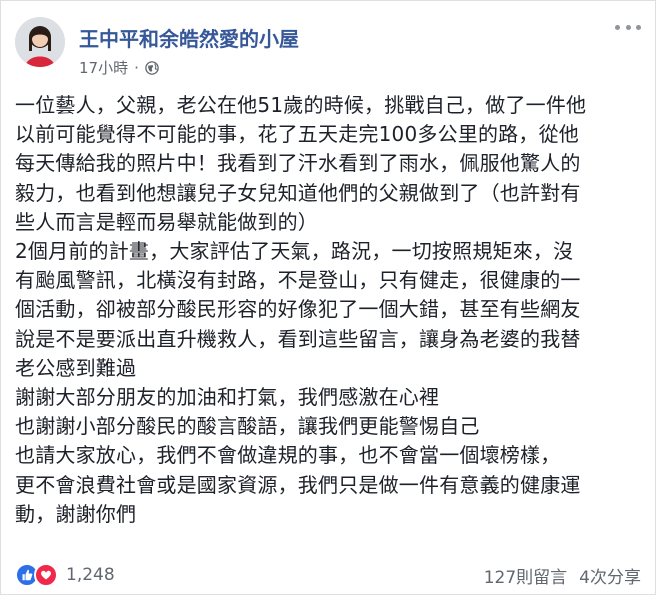 The image size is (656, 595). I want to click on post-footer: 1,248 127則留言 4次分享, so click(328, 575).